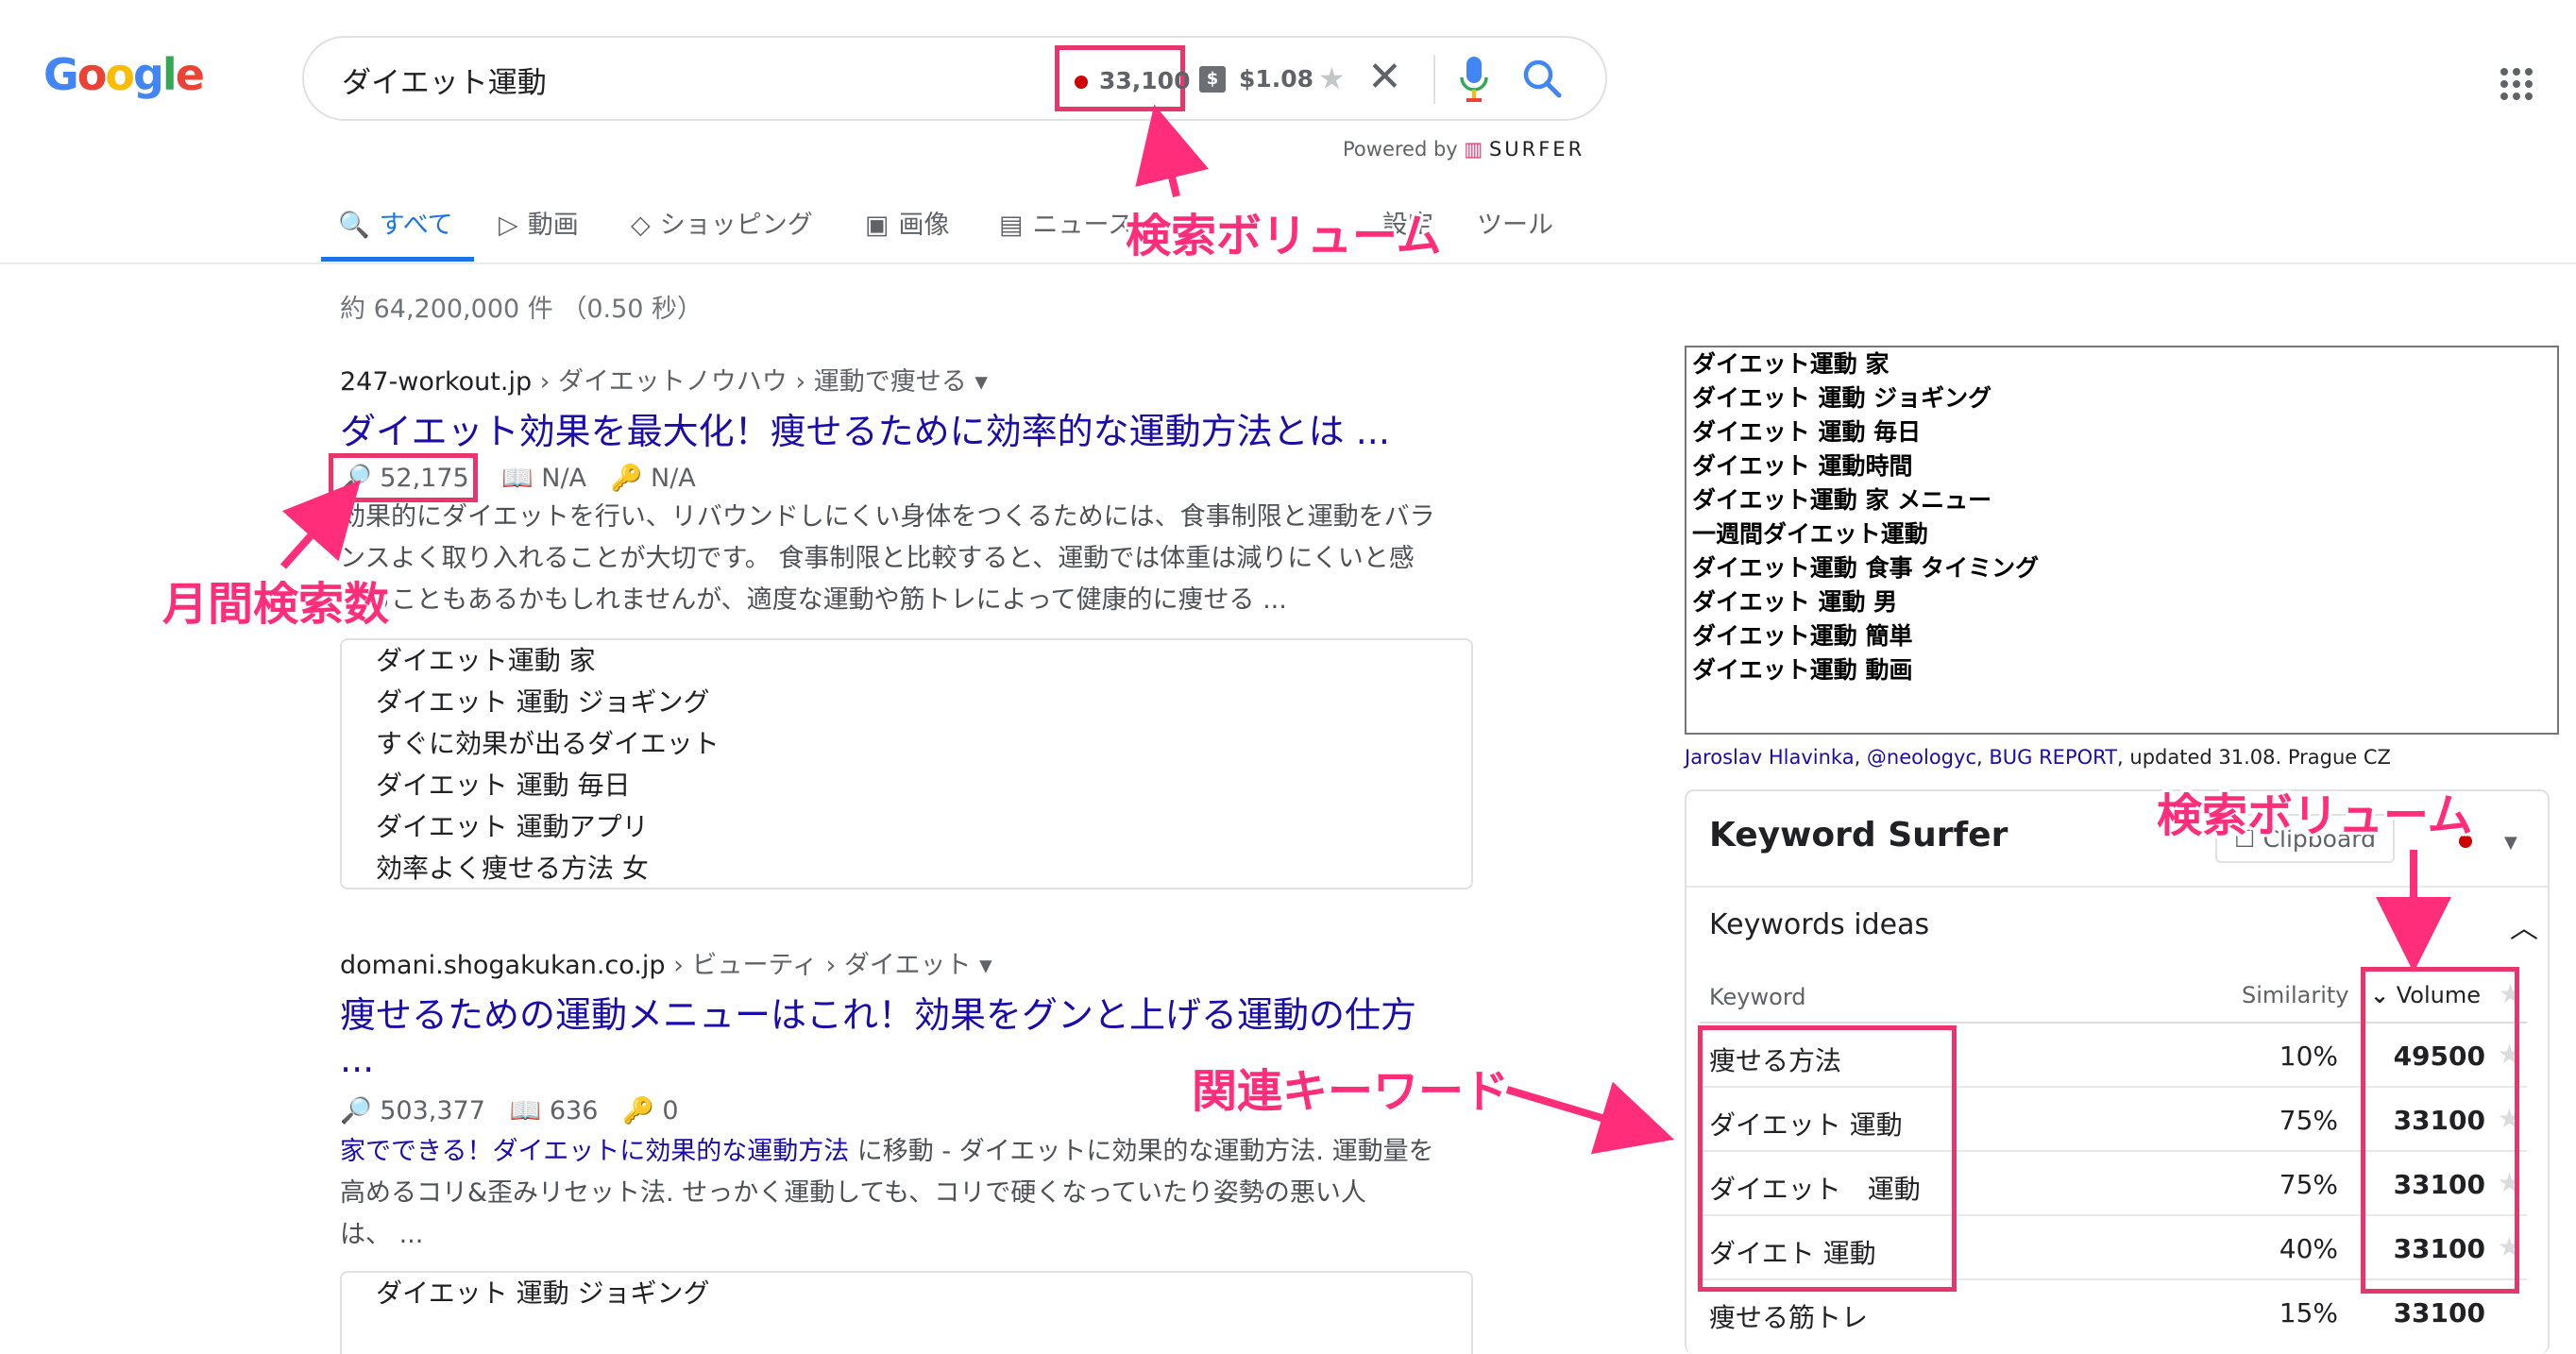 The image size is (2576, 1354). Describe the element at coordinates (1795, 602) in the screenshot. I see `suggestion-line: ダイエット 運動 男` at that location.